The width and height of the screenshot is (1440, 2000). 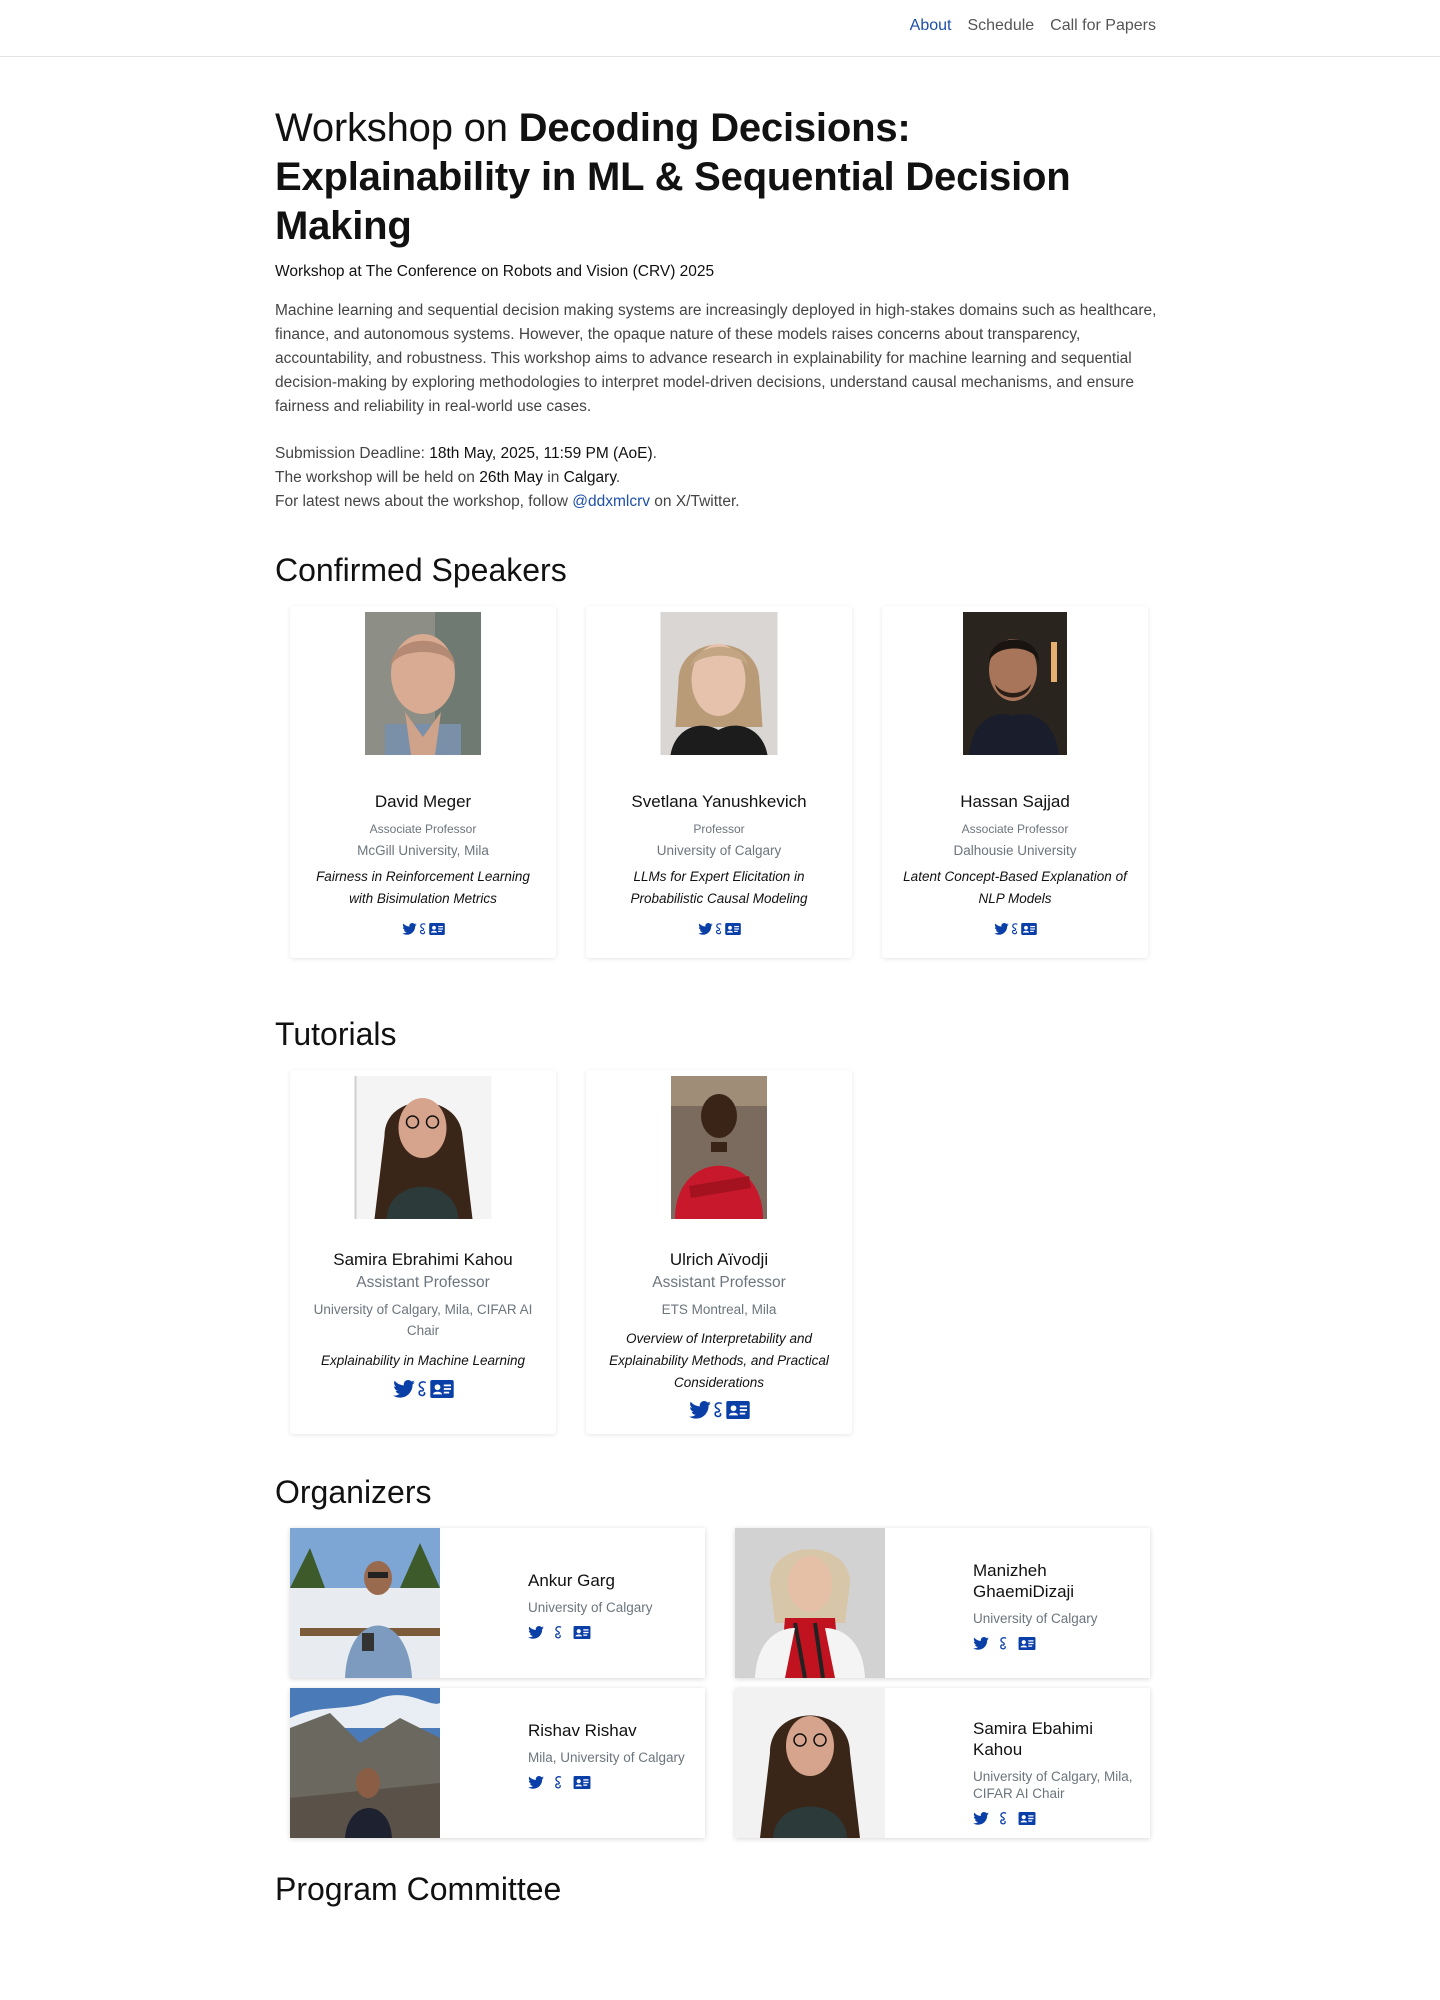 I want to click on tutorial-speaker-name: Samira Ebrahimi Kahou, so click(x=423, y=1259).